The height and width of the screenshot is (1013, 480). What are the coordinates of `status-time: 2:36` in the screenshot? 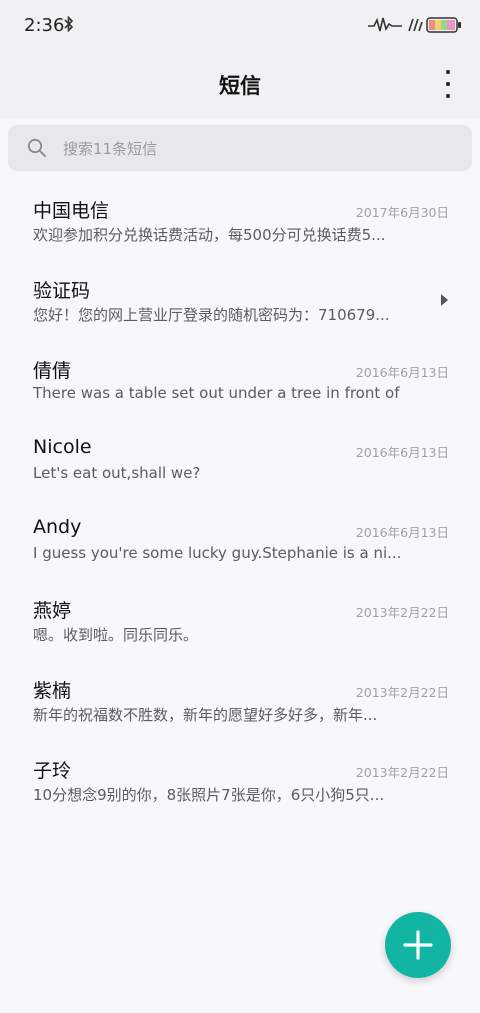 It's located at (44, 25).